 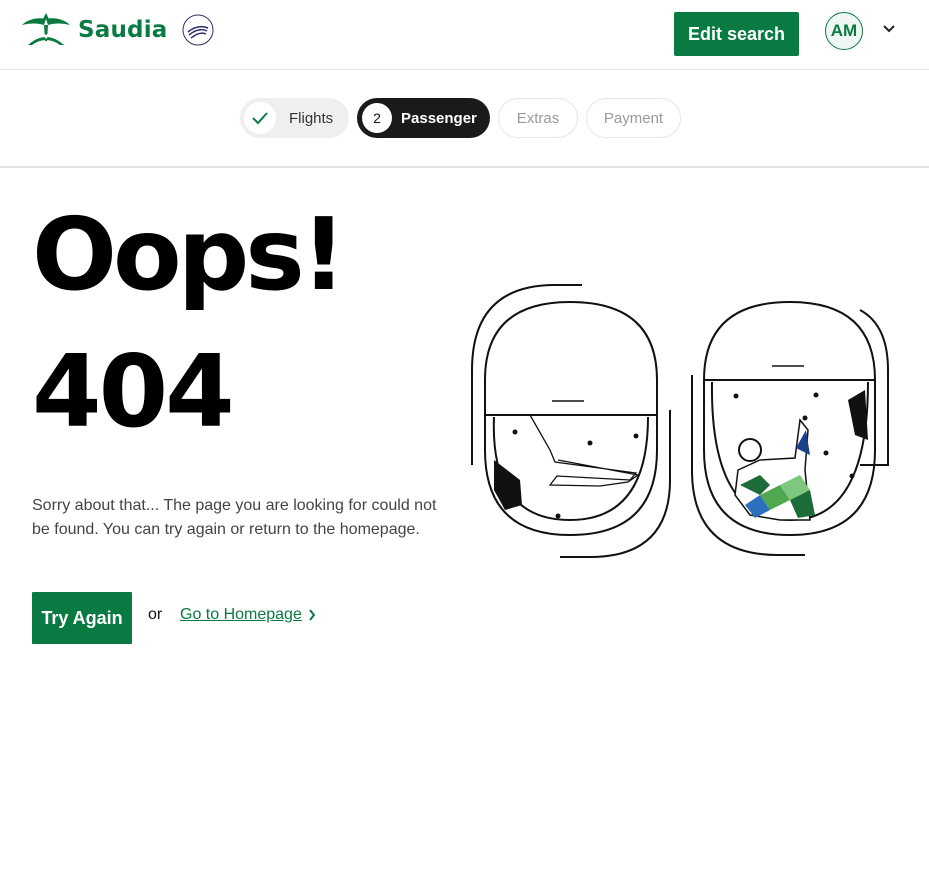 What do you see at coordinates (439, 118) in the screenshot?
I see `step-passenger-label: Passenger` at bounding box center [439, 118].